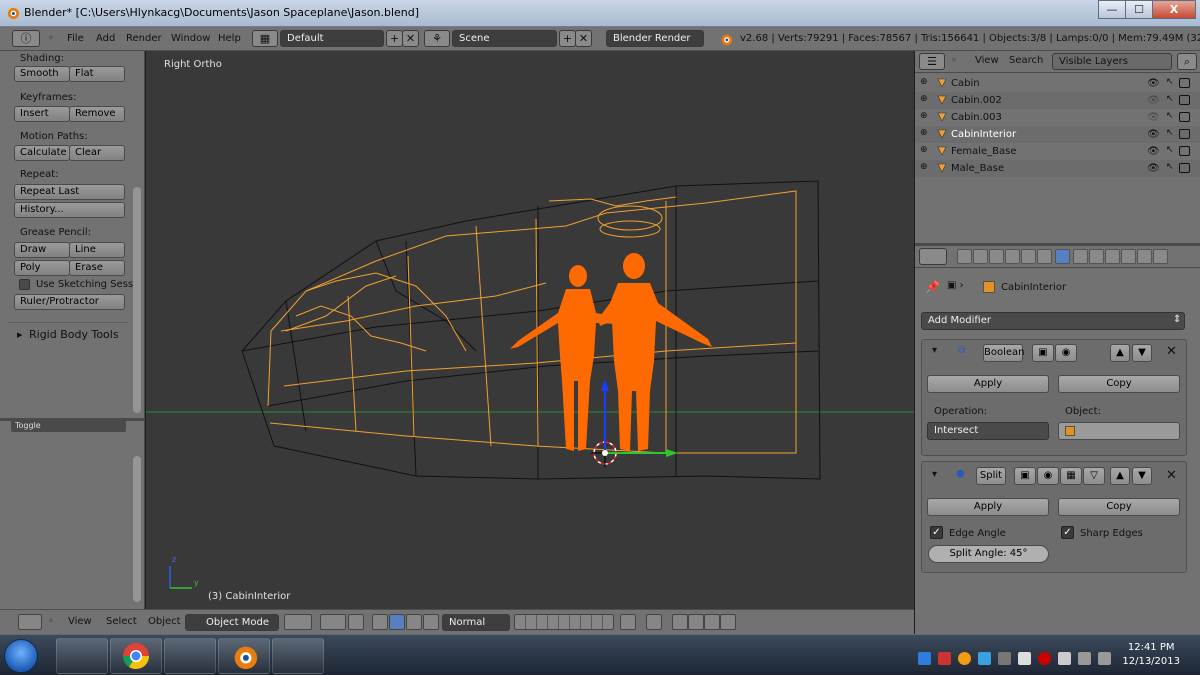 Image resolution: width=1200 pixels, height=675 pixels. I want to click on menu-object: Object, so click(164, 621).